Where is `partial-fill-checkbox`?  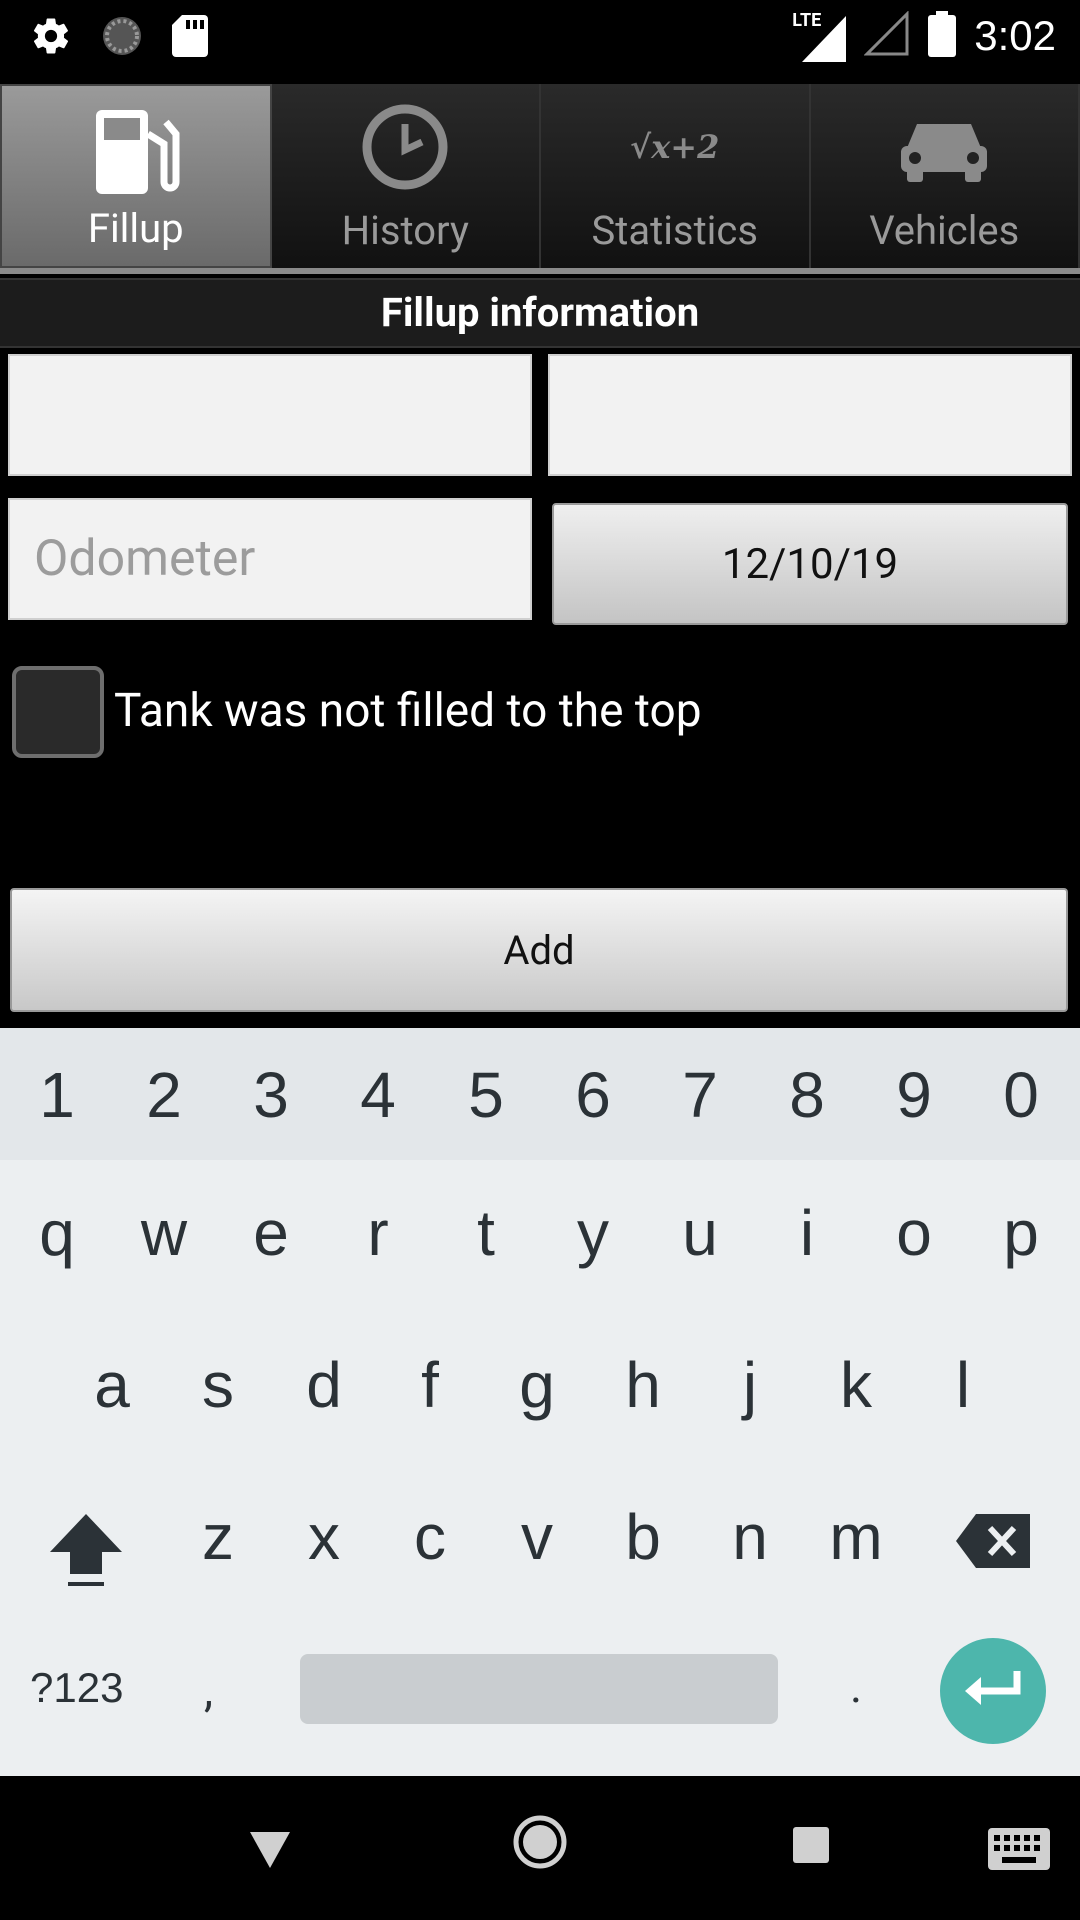 partial-fill-checkbox is located at coordinates (58, 712).